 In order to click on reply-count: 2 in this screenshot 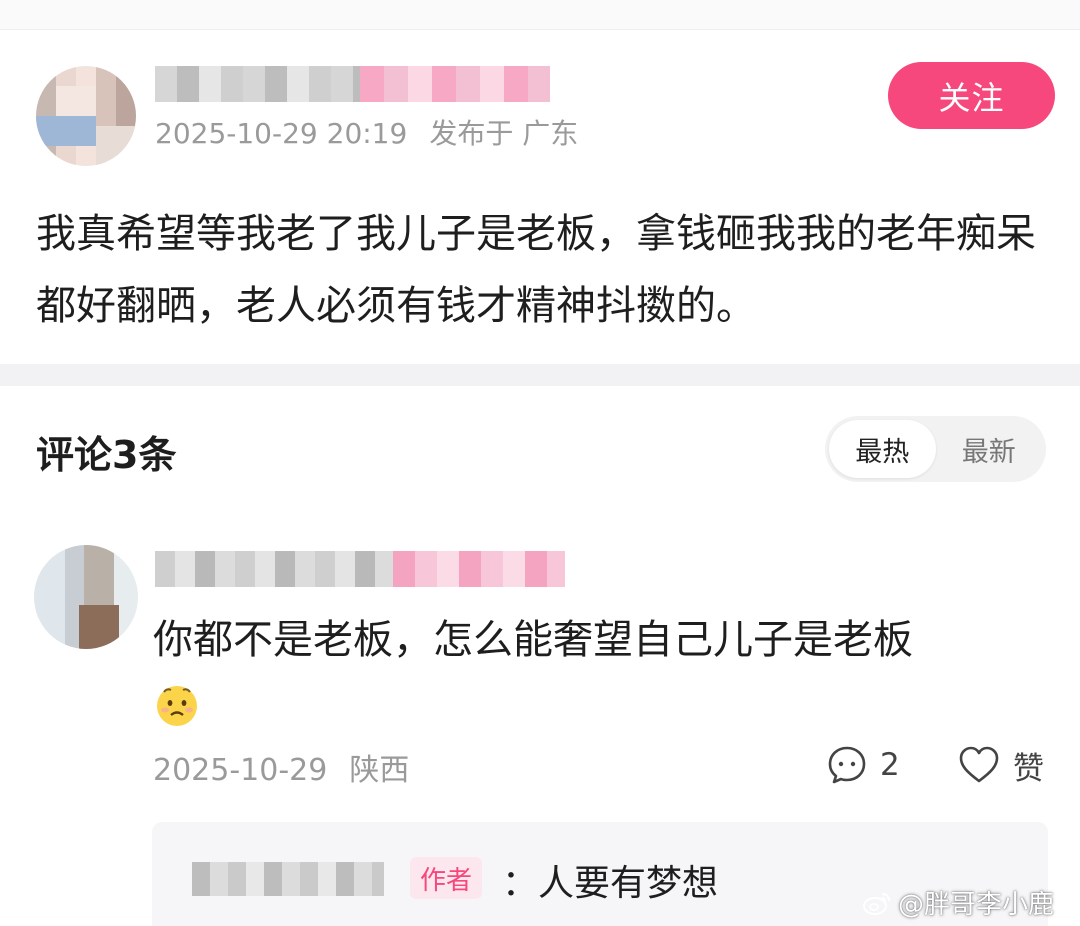, I will do `click(890, 765)`.